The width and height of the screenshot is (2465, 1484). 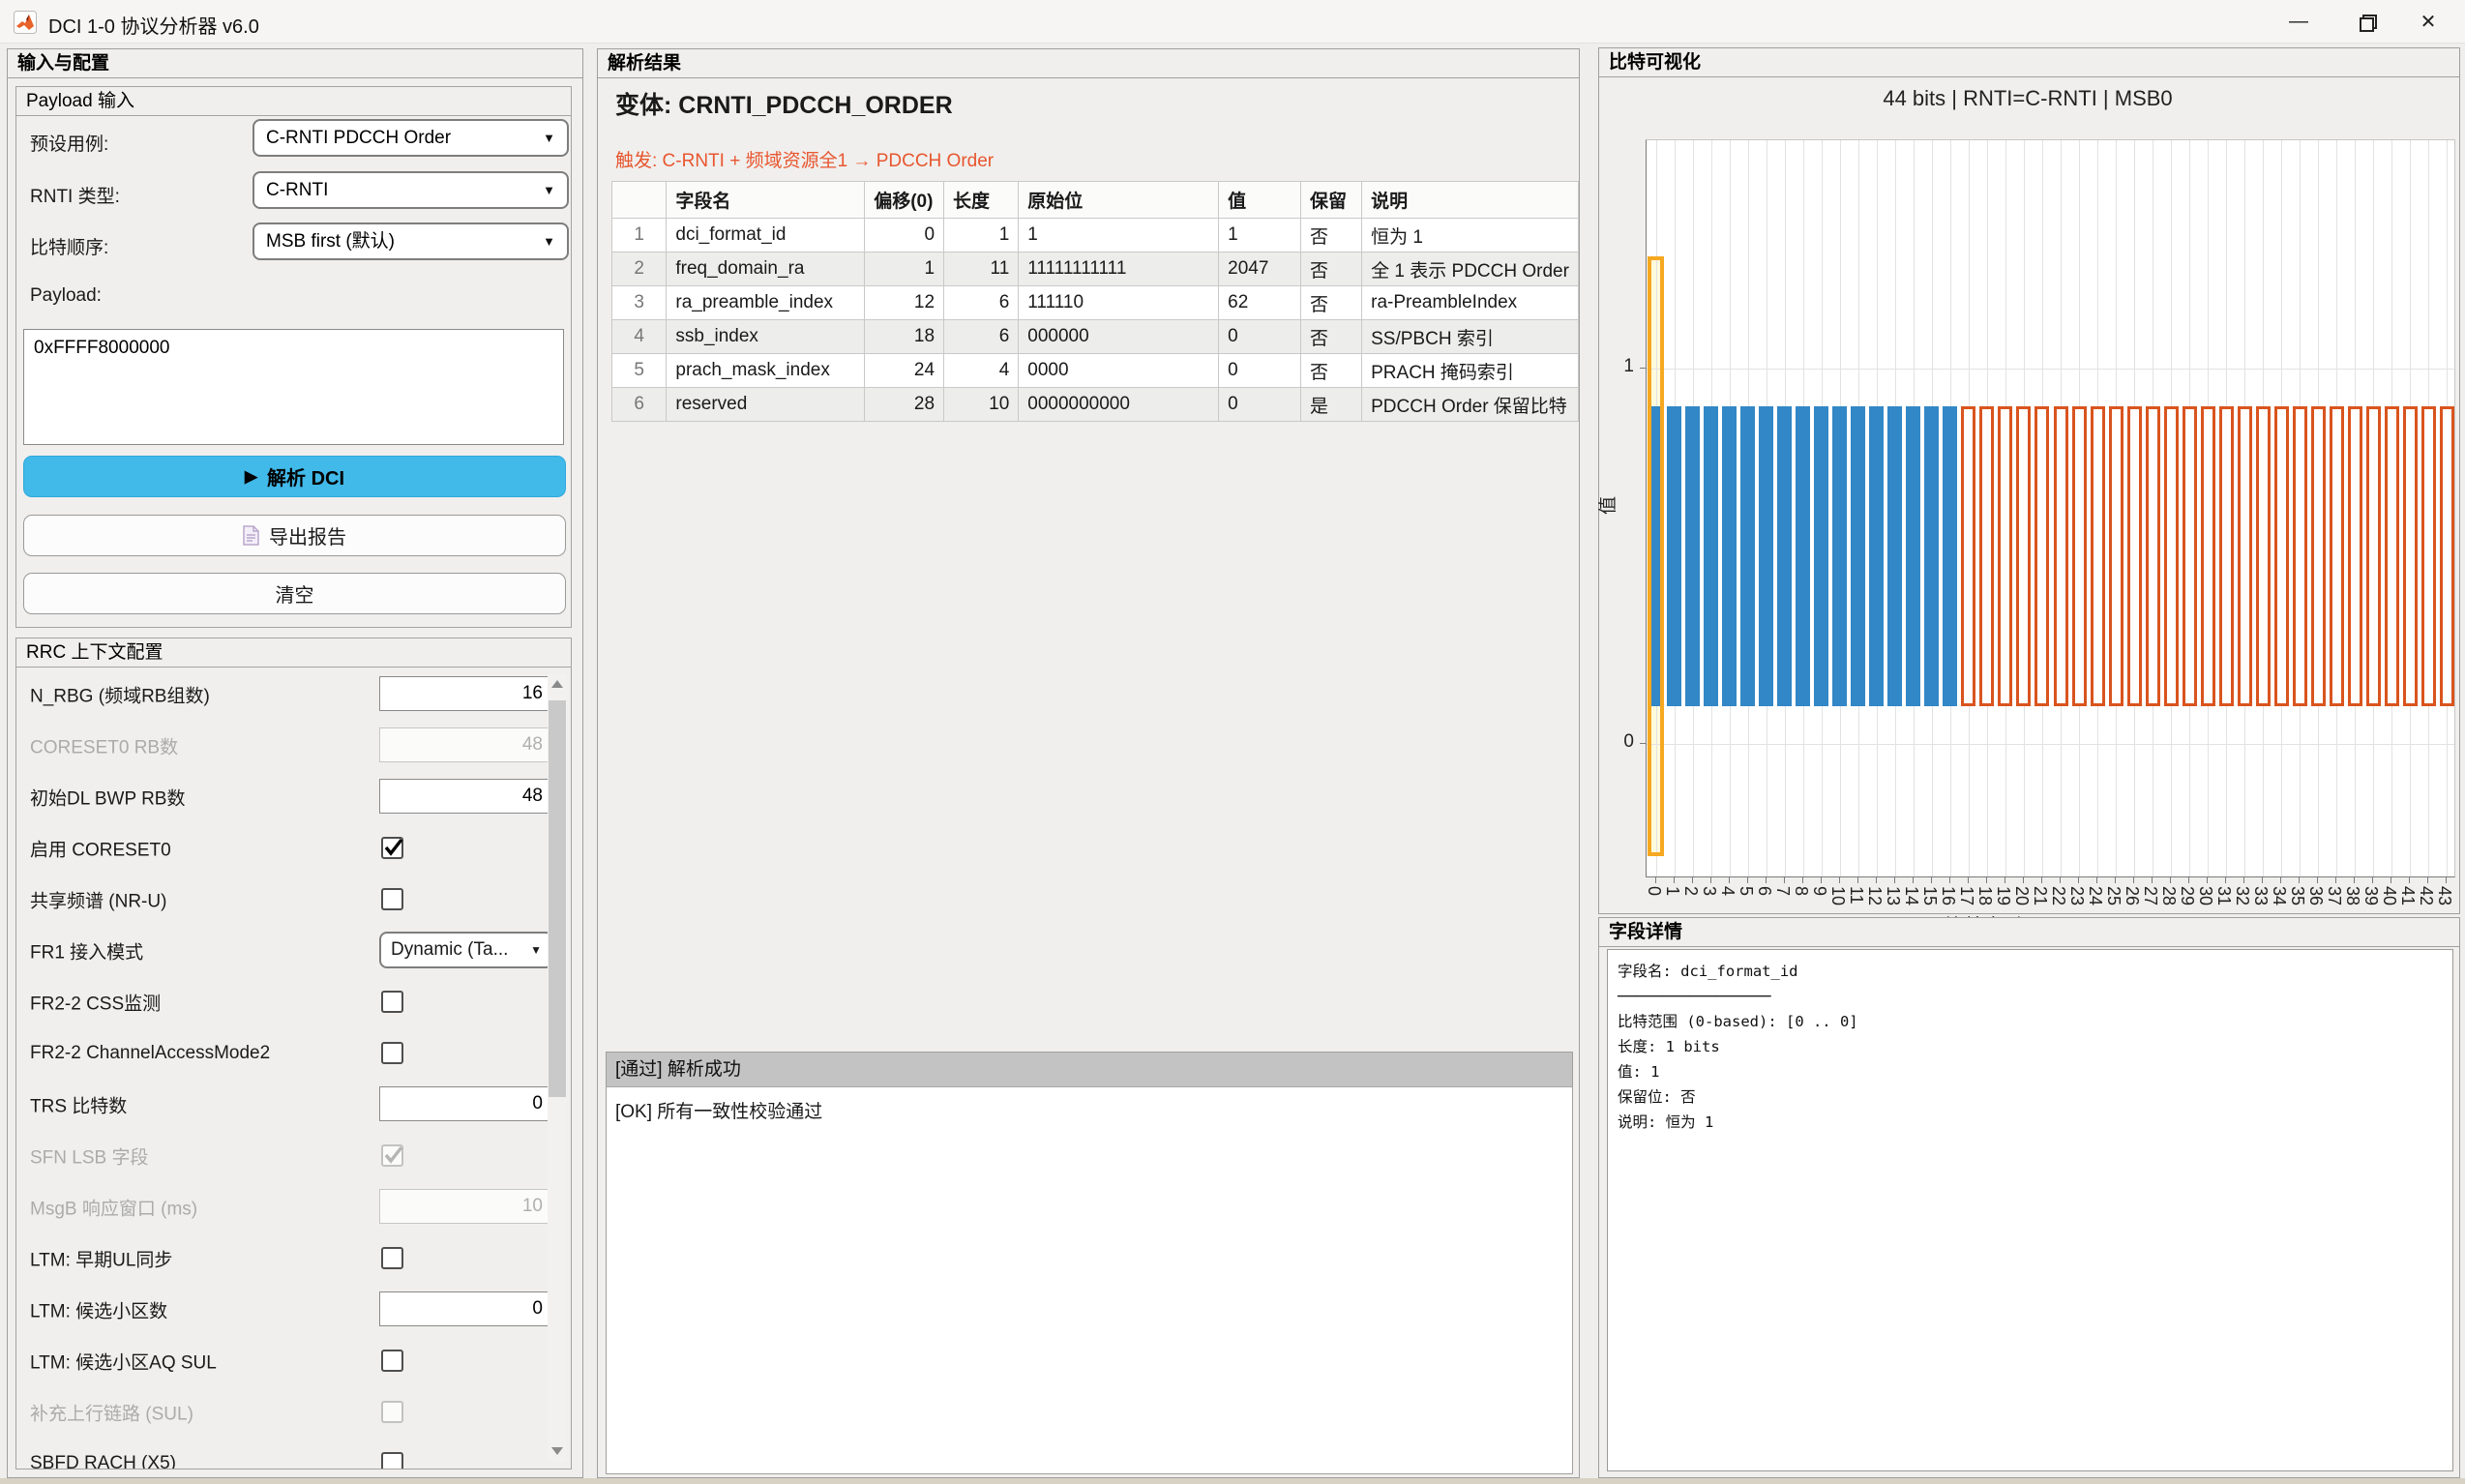 I want to click on table-cell: 全 1 表示 PDCCH Order, so click(x=1470, y=269).